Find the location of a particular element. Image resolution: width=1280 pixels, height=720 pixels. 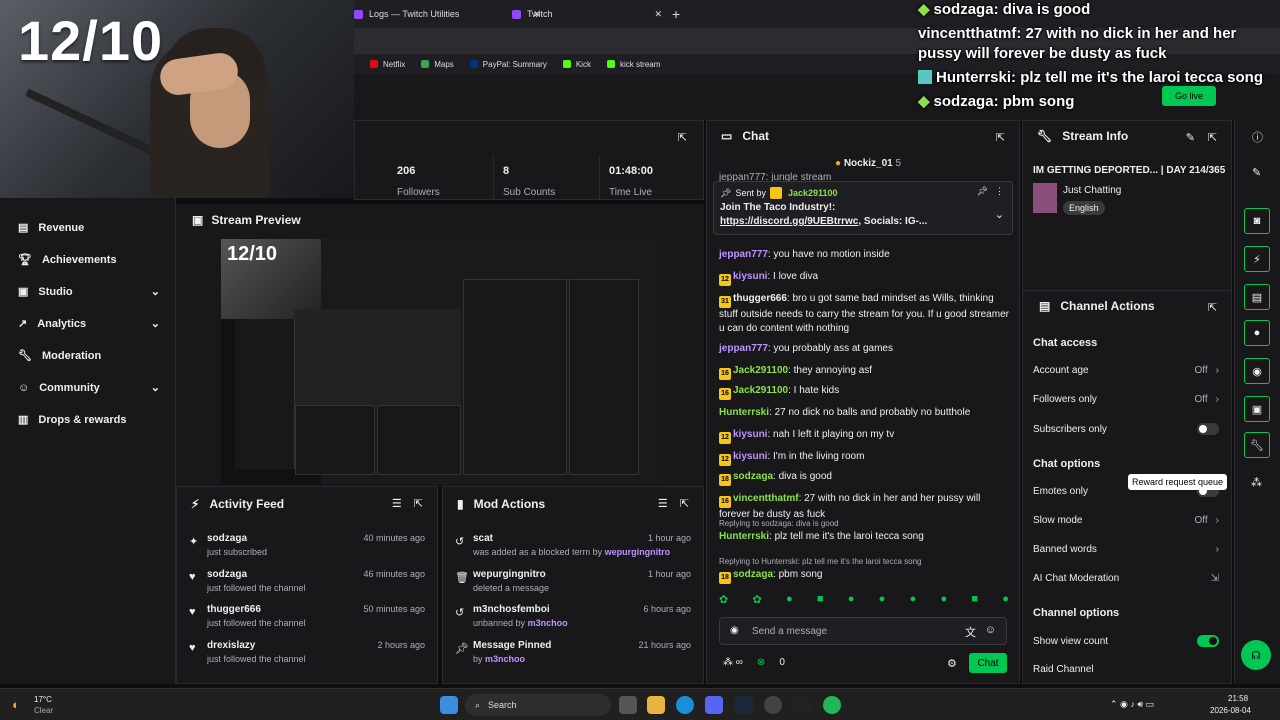

nav-item-drops: ▥ Drops & rewards is located at coordinates (89, 420).